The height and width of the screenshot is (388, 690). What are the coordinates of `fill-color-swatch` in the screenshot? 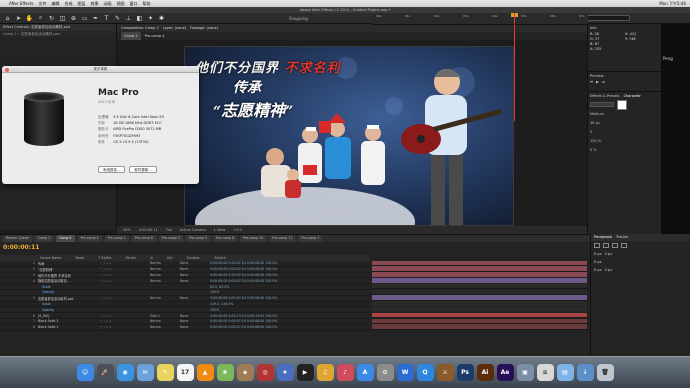 It's located at (622, 104).